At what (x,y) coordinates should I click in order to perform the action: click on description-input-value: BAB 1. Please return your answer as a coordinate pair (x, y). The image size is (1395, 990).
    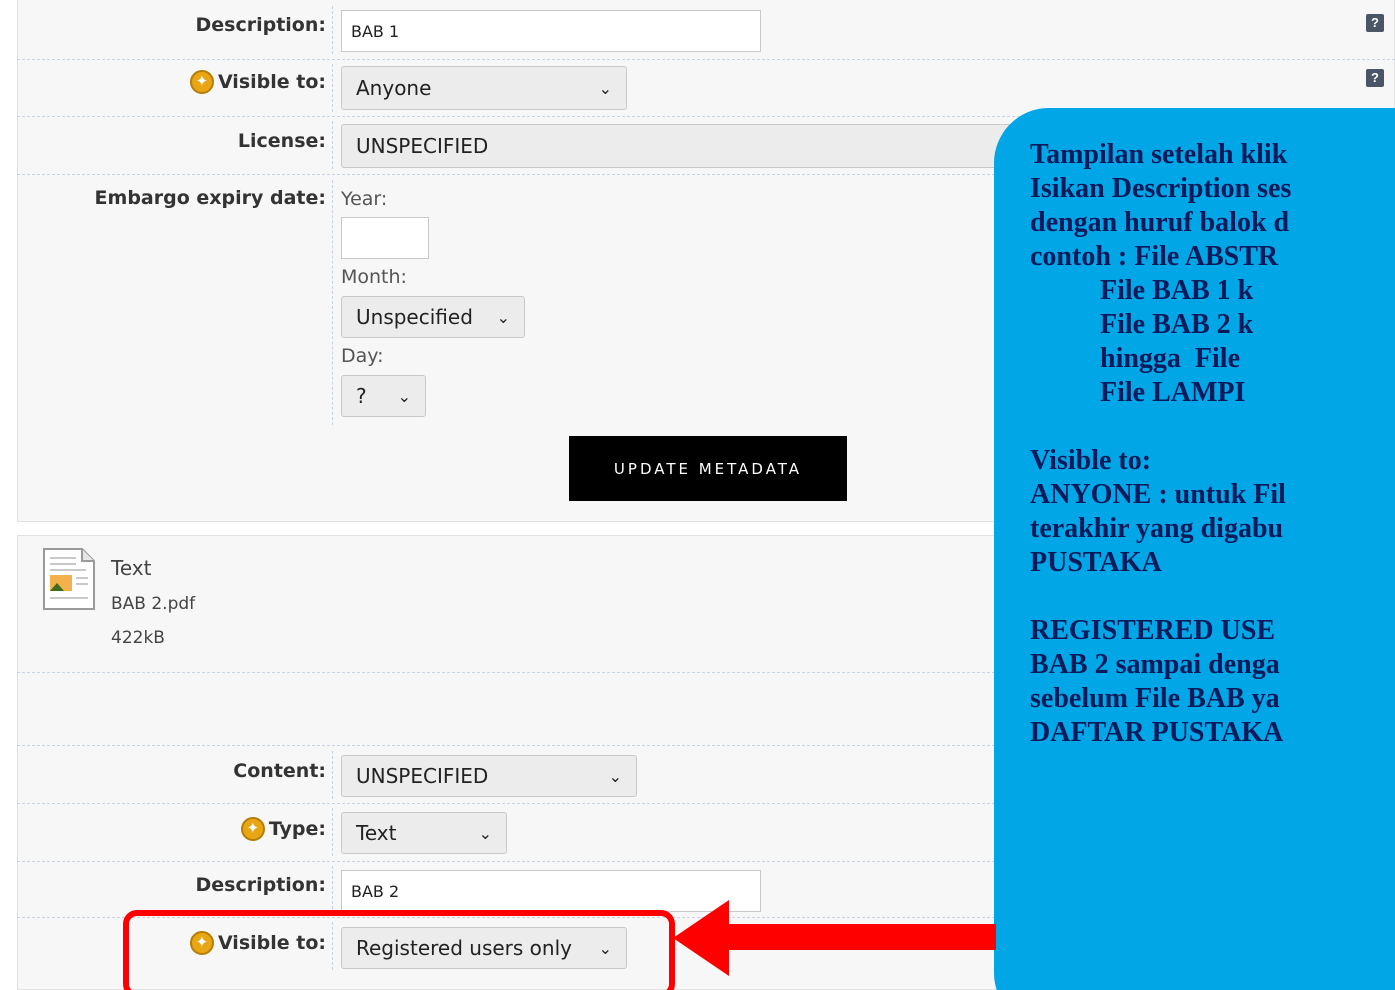
    Looking at the image, I should click on (375, 31).